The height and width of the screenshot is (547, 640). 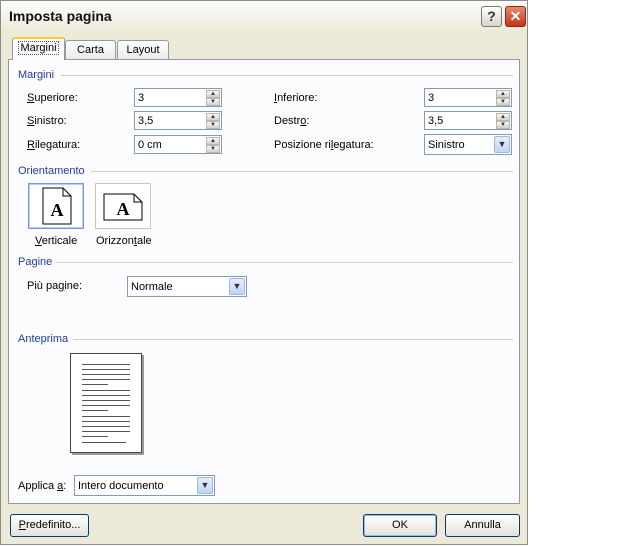 I want to click on pagine-group-label: Pagine, so click(x=35, y=262).